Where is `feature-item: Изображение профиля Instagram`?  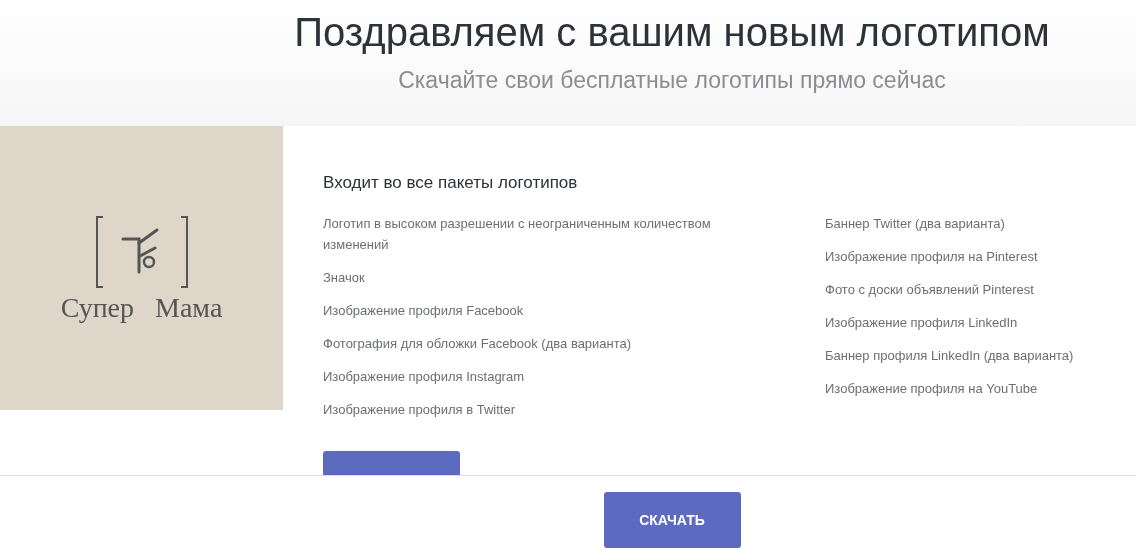 feature-item: Изображение профиля Instagram is located at coordinates (424, 377).